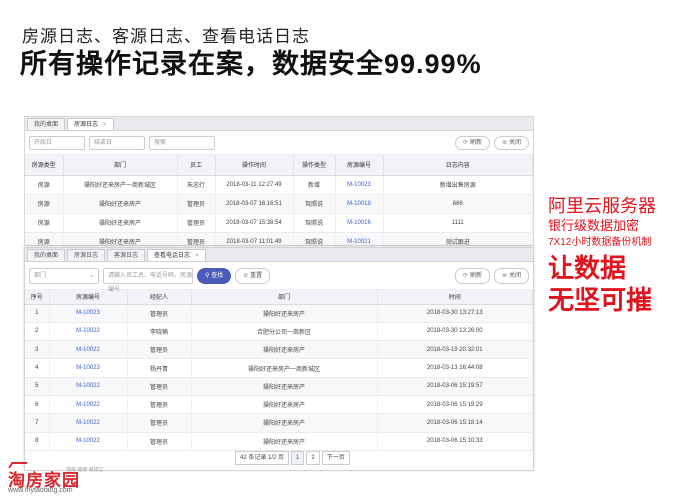  Describe the element at coordinates (455, 297) in the screenshot. I see `column-header: 时间` at that location.